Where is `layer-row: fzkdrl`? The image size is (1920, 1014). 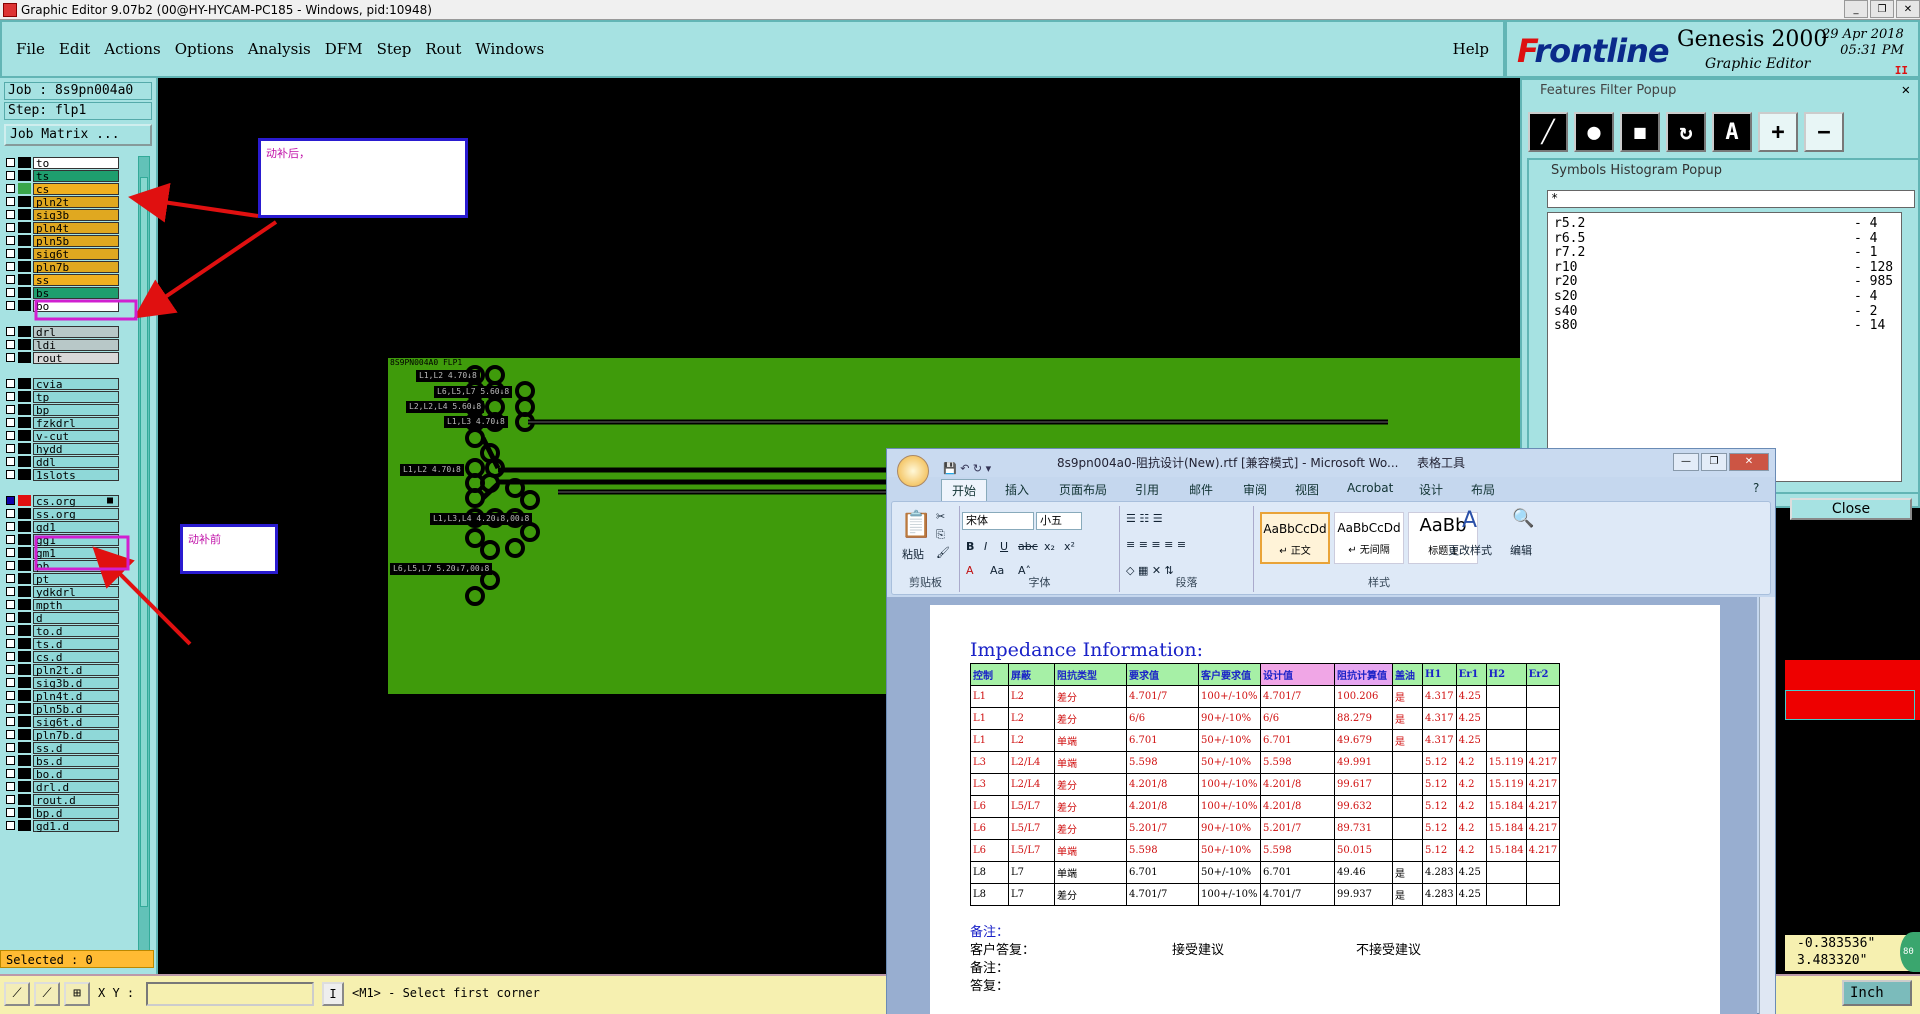 layer-row: fzkdrl is located at coordinates (65, 422).